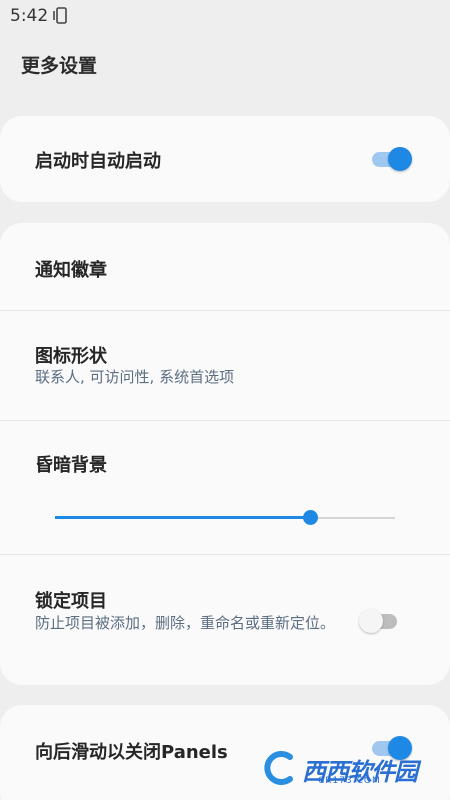 The image size is (450, 800). I want to click on icon-shape-label: 图标形状, so click(71, 356).